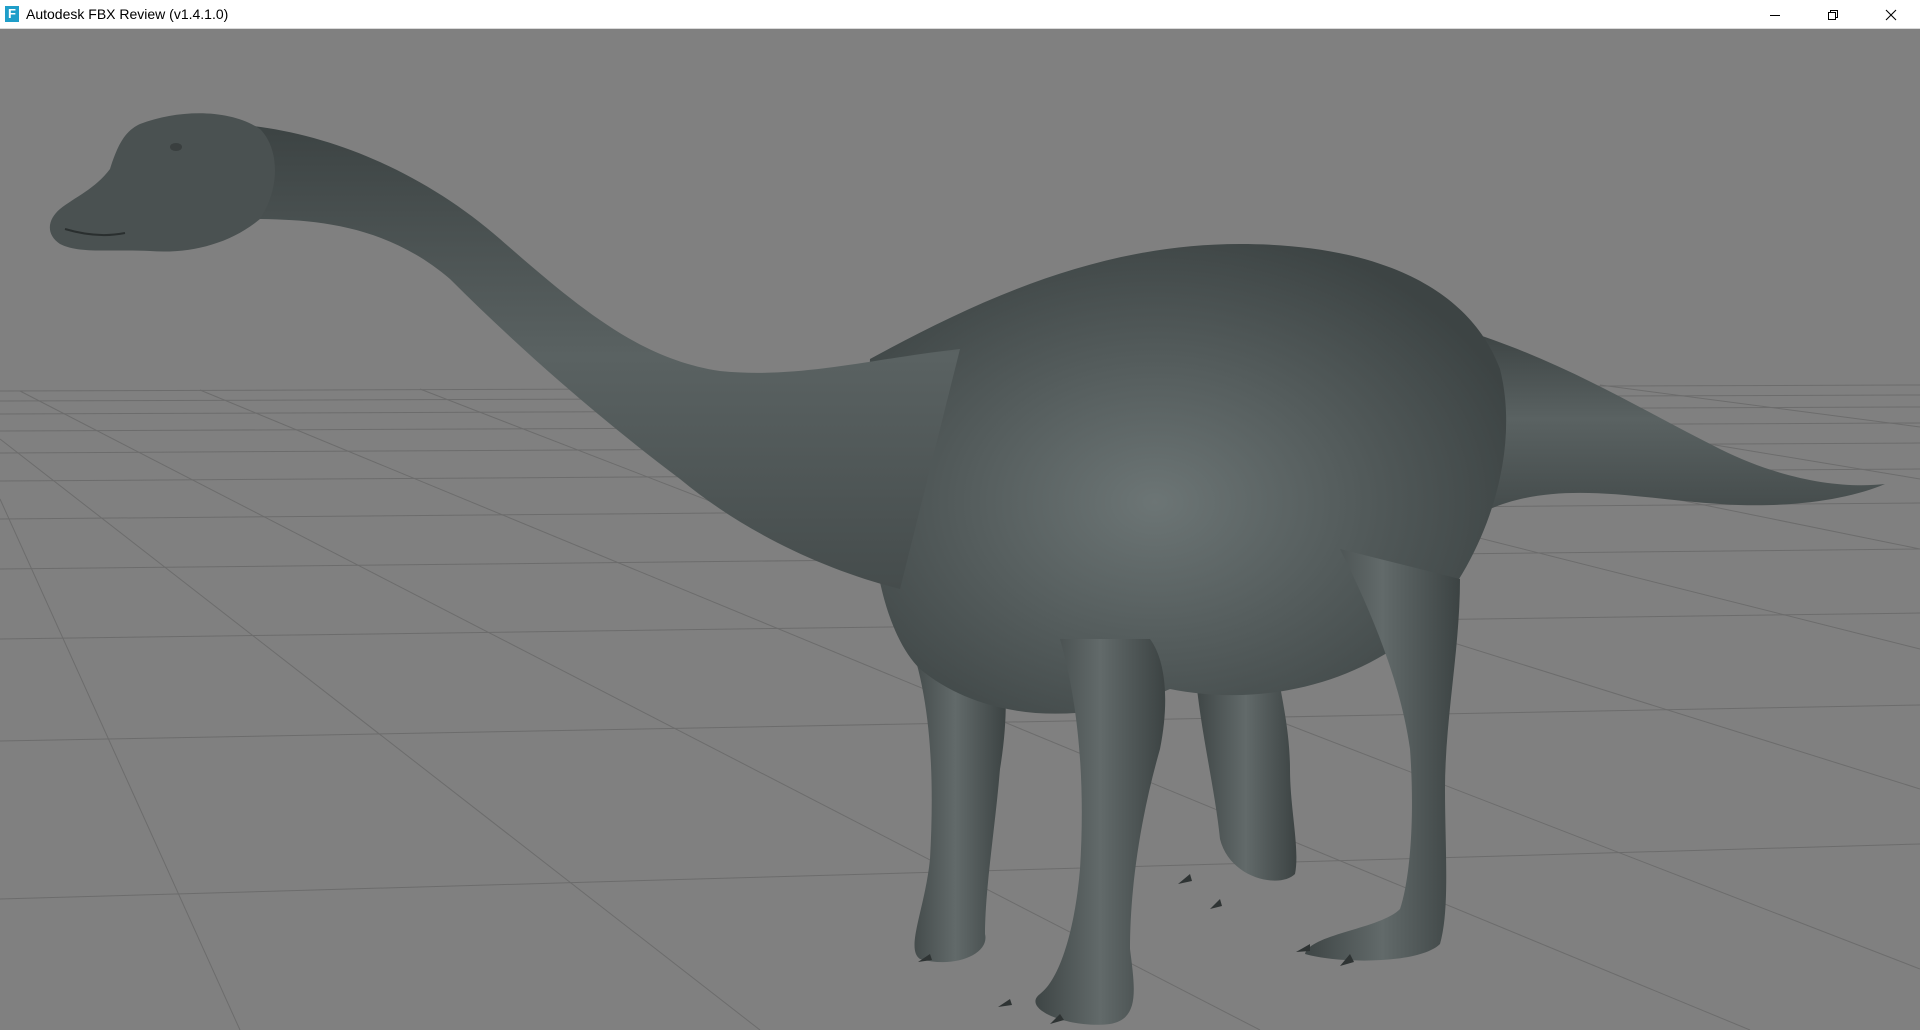 This screenshot has width=1920, height=1030. Describe the element at coordinates (12, 14) in the screenshot. I see `fbx-app-icon: F` at that location.